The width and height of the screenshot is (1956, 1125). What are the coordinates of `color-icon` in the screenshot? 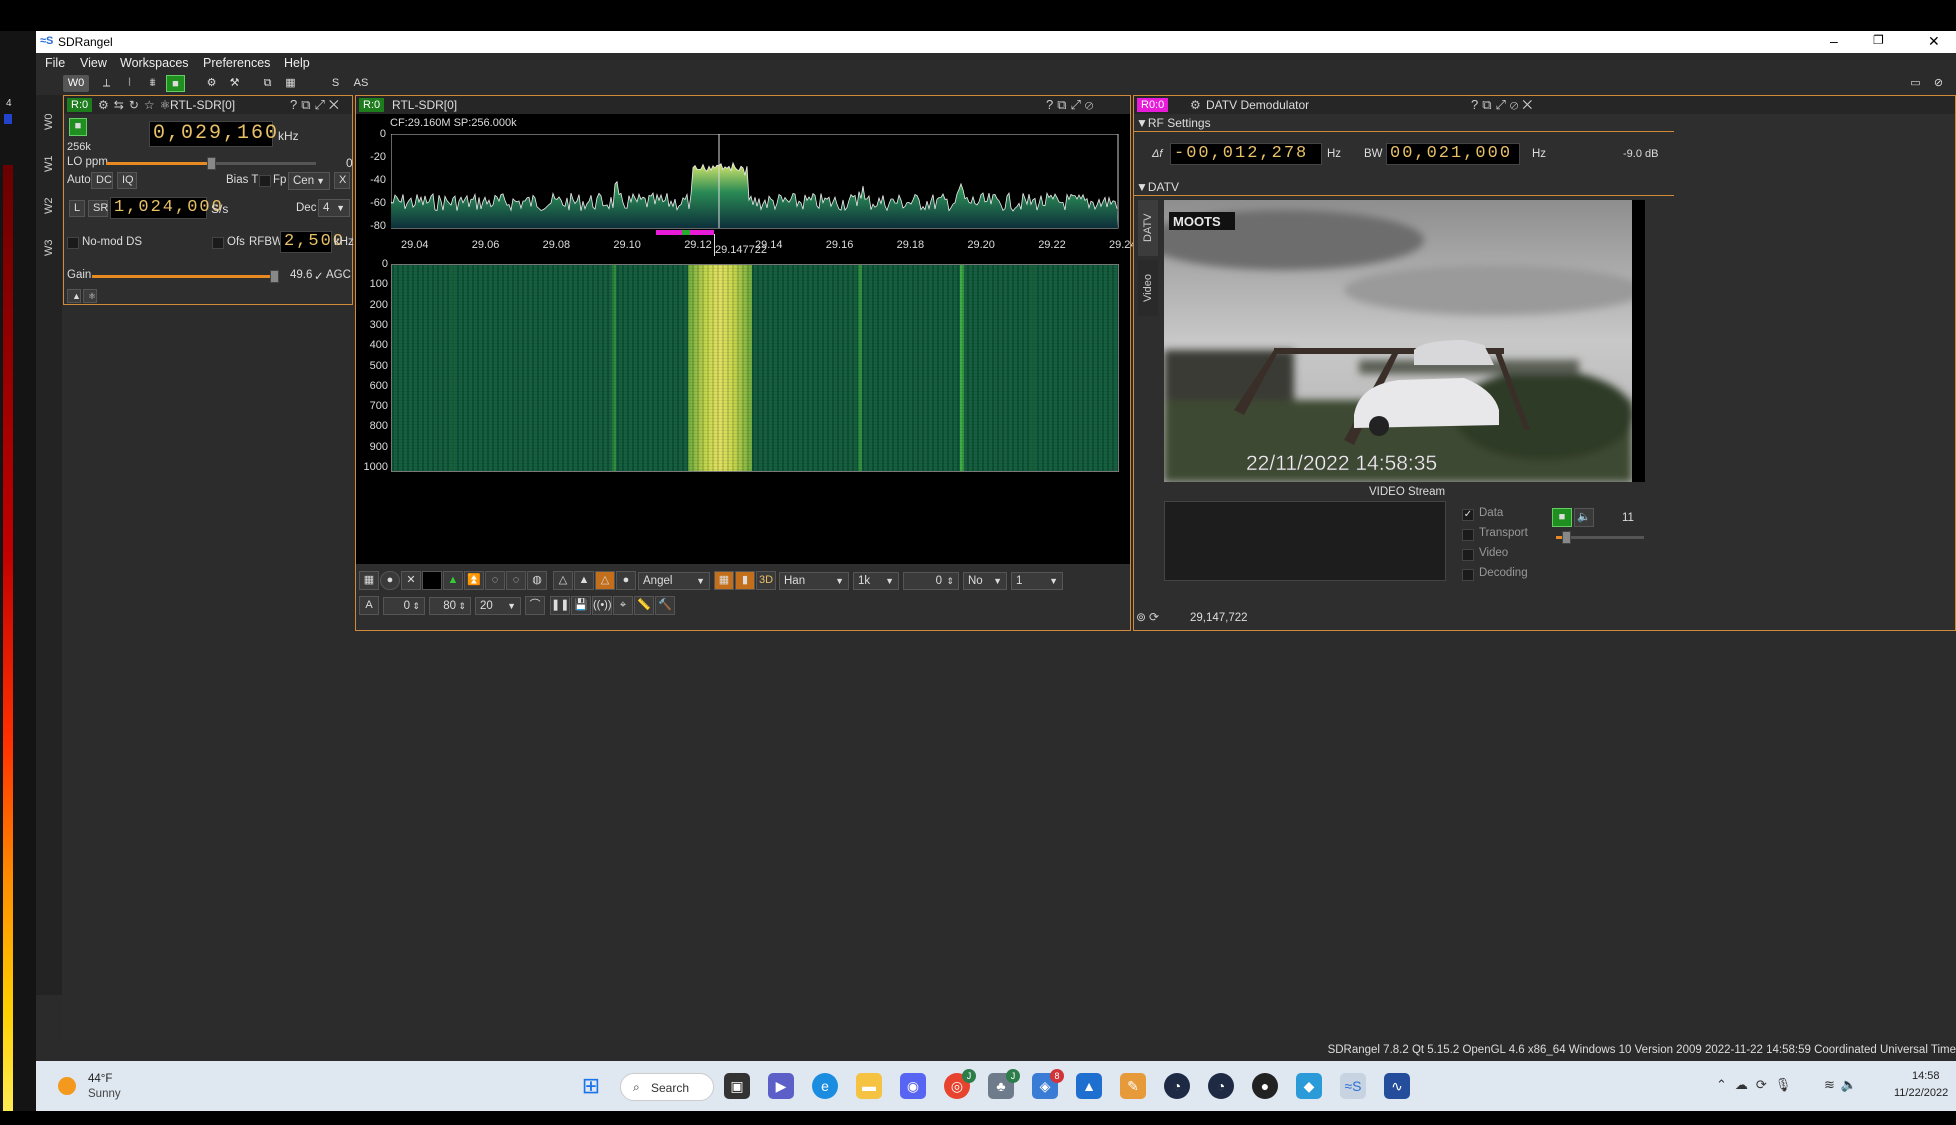 It's located at (432, 580).